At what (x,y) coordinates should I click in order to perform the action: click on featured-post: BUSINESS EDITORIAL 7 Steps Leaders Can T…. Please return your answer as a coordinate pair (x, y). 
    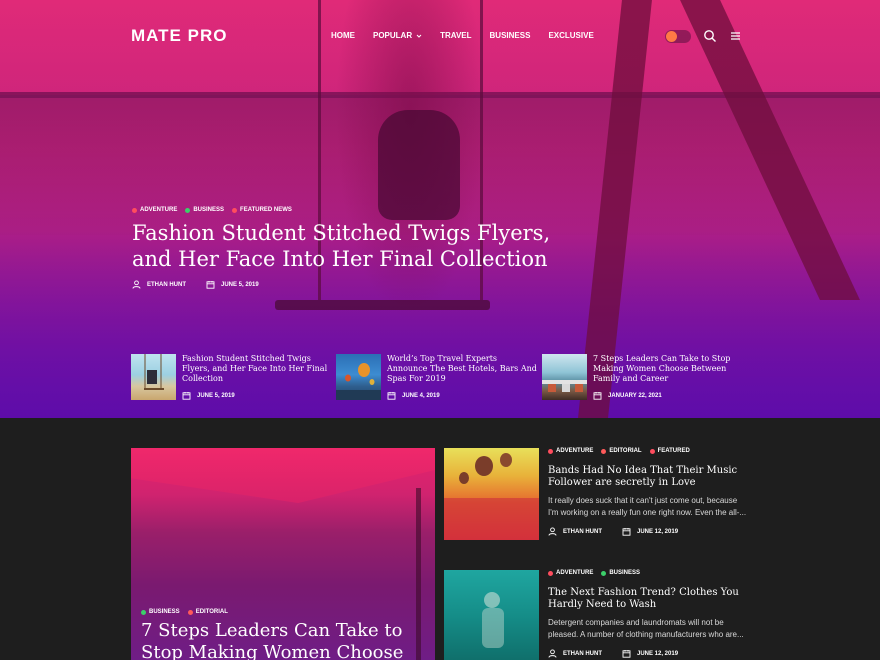
    Looking at the image, I should click on (283, 554).